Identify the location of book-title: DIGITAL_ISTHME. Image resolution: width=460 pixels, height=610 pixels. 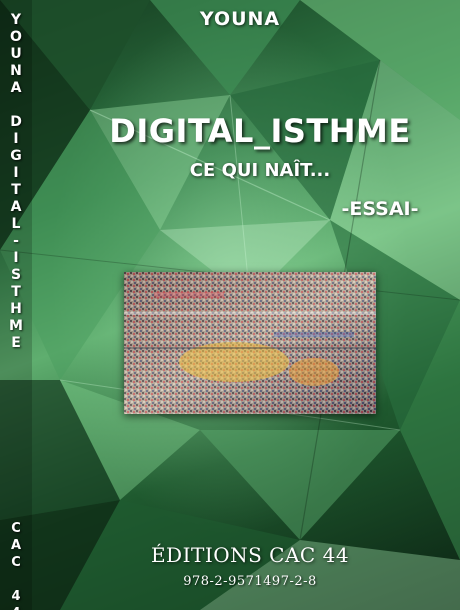
(260, 131).